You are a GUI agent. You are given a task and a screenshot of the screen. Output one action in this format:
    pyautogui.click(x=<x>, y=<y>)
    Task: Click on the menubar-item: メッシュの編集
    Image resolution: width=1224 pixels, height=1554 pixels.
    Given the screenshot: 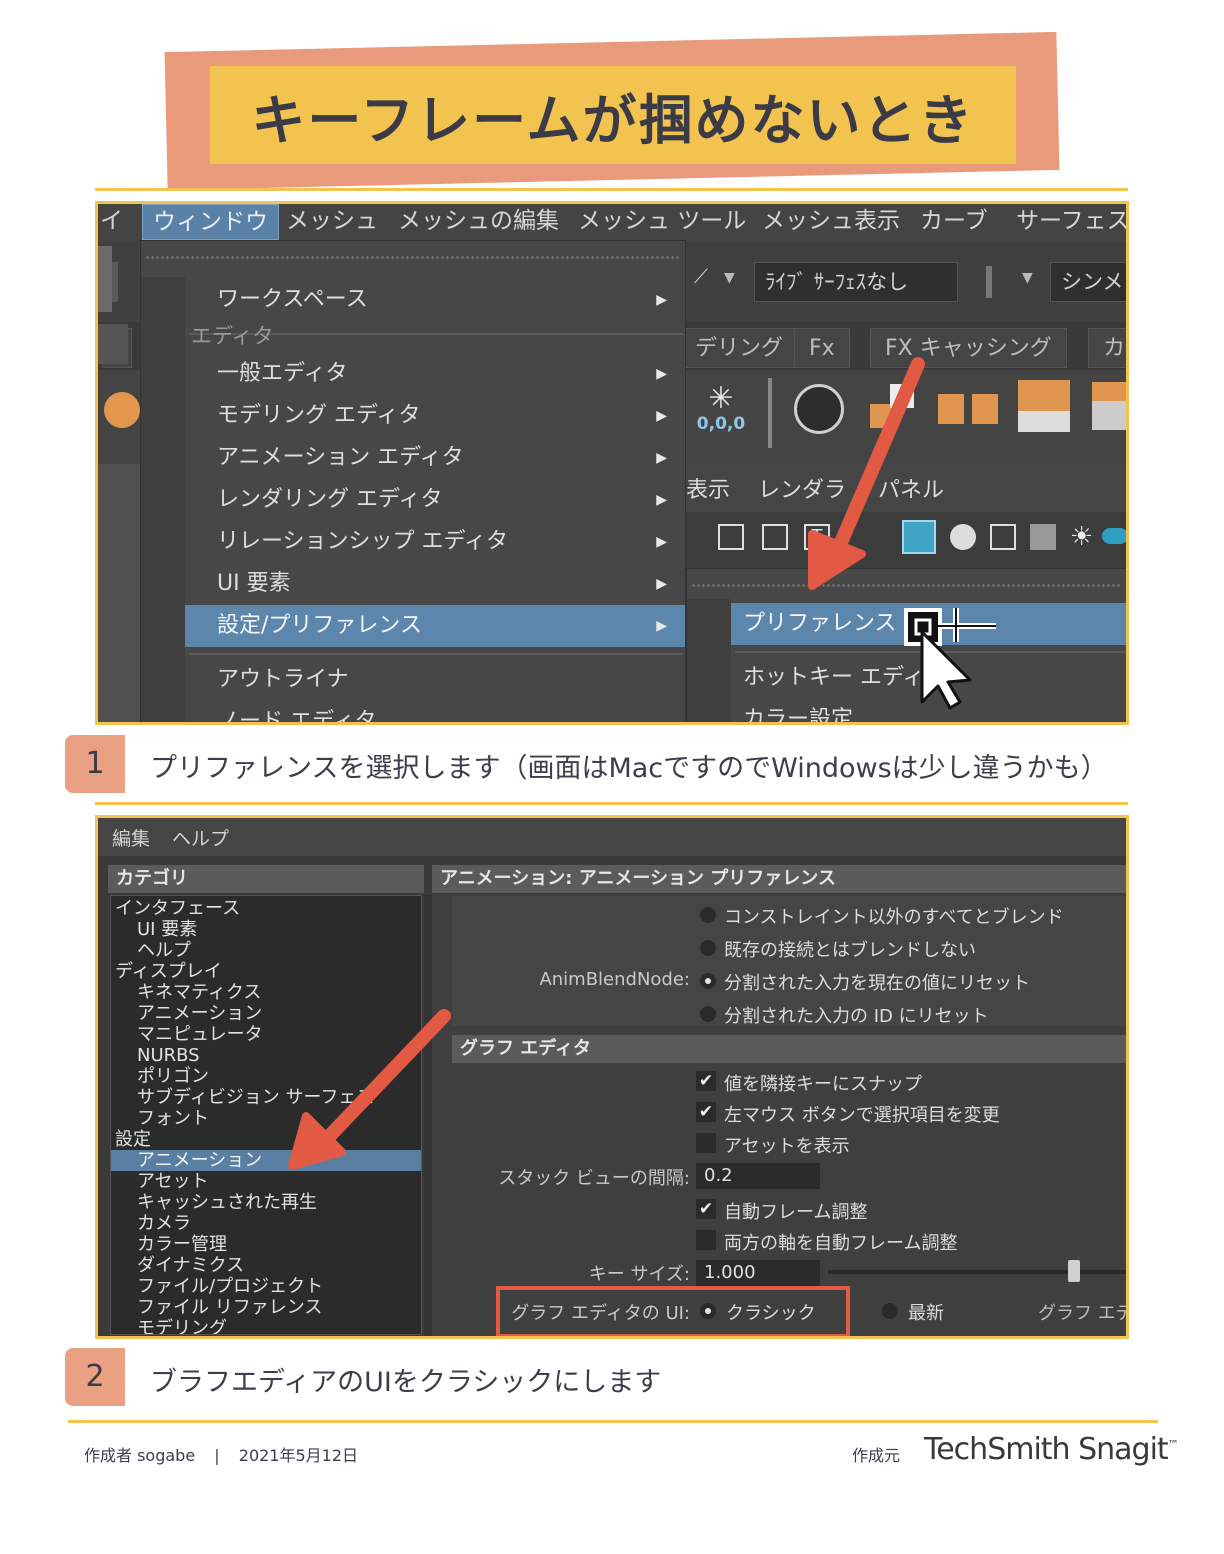 What is the action you would take?
    pyautogui.click(x=478, y=222)
    